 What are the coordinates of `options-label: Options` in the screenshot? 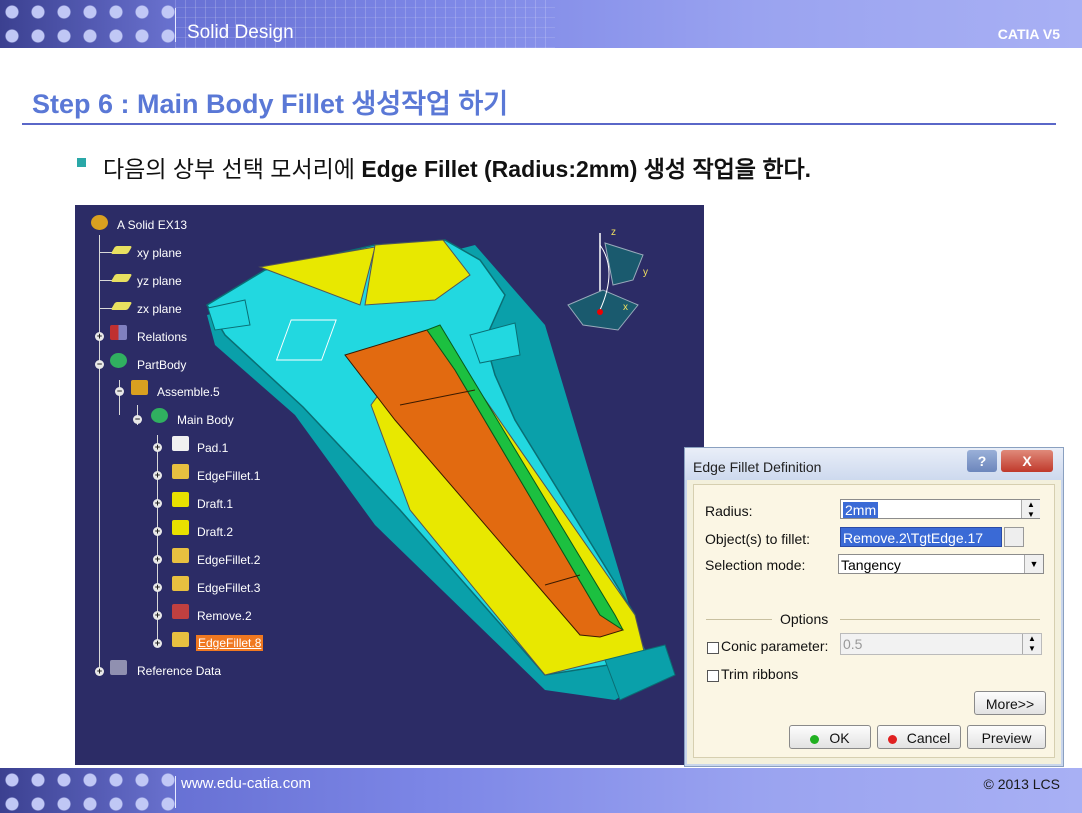 It's located at (804, 619).